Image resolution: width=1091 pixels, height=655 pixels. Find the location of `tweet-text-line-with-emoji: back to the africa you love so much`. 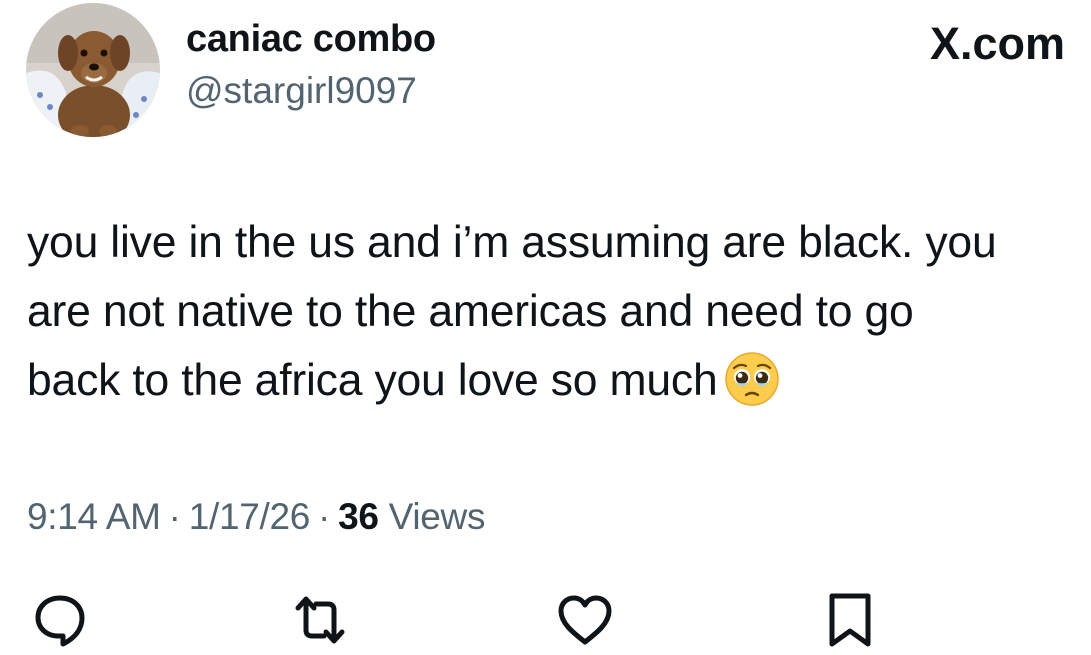

tweet-text-line-with-emoji: back to the africa you love so much is located at coordinates (559, 380).